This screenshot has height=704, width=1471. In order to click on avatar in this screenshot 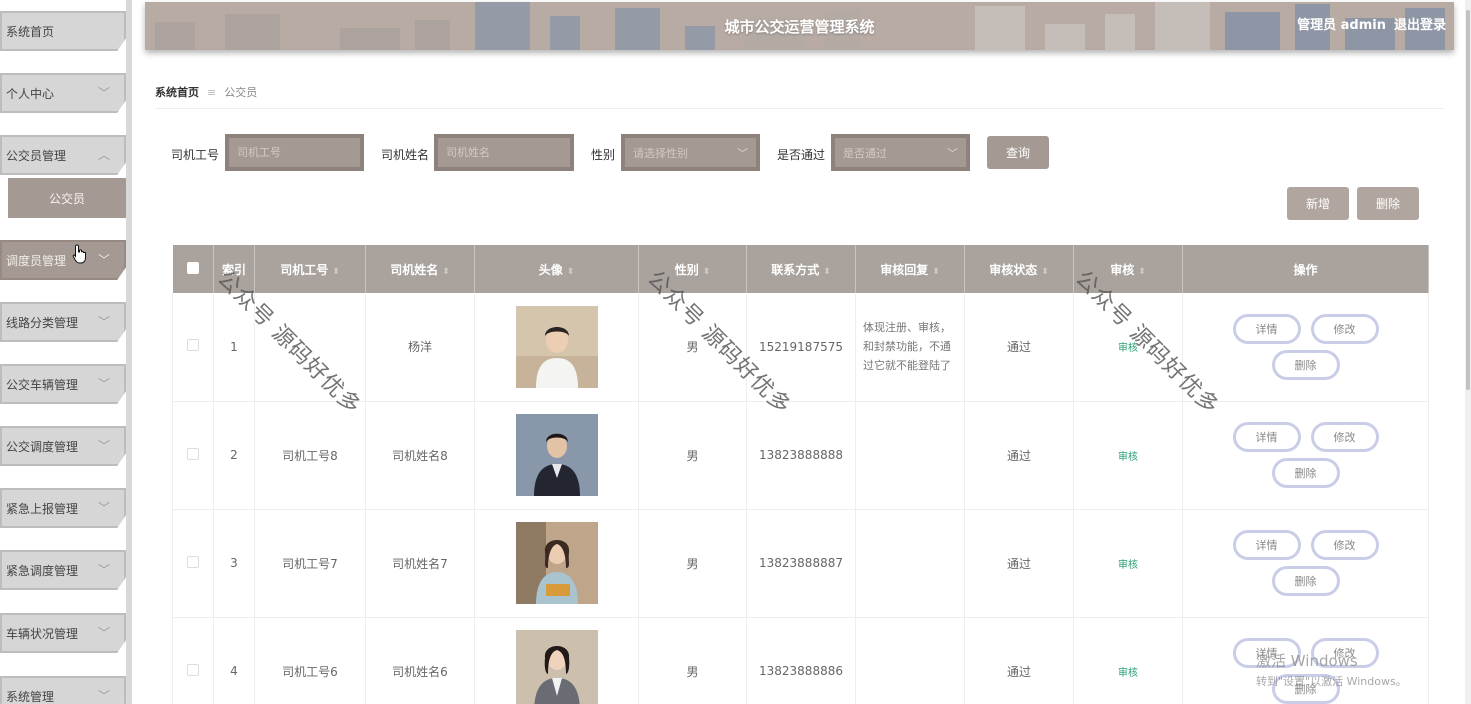, I will do `click(556, 563)`.